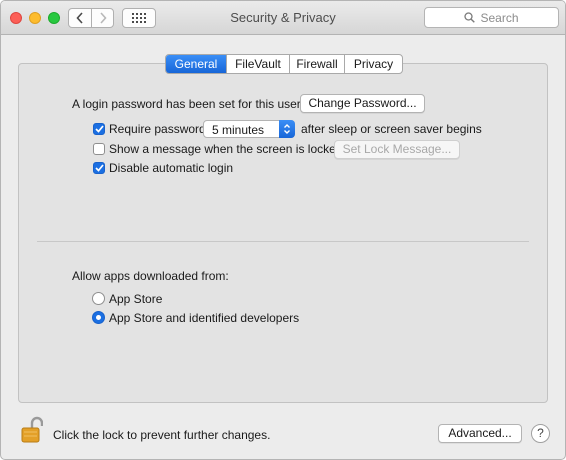 The width and height of the screenshot is (566, 460). I want to click on show-message-checkbox, so click(99, 149).